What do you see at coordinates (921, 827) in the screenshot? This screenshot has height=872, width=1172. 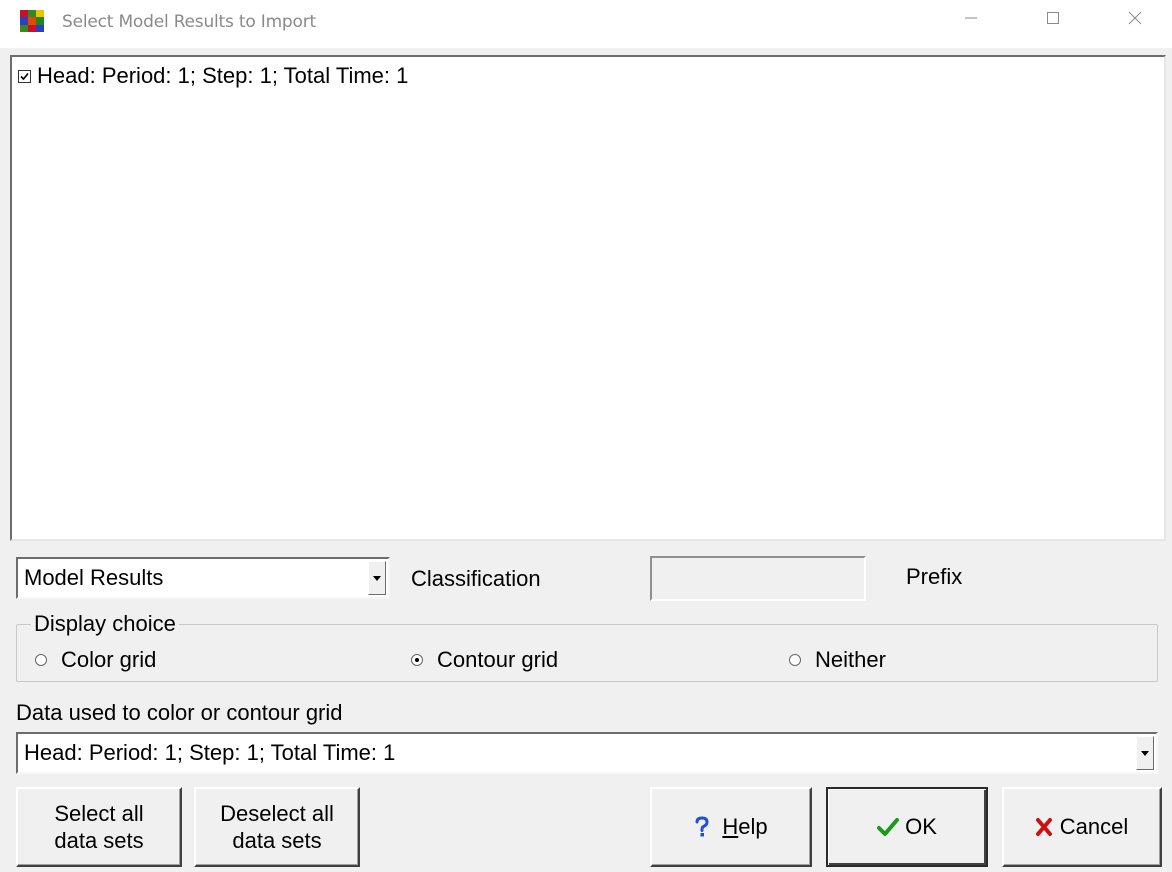 I see `ok-label: OK` at bounding box center [921, 827].